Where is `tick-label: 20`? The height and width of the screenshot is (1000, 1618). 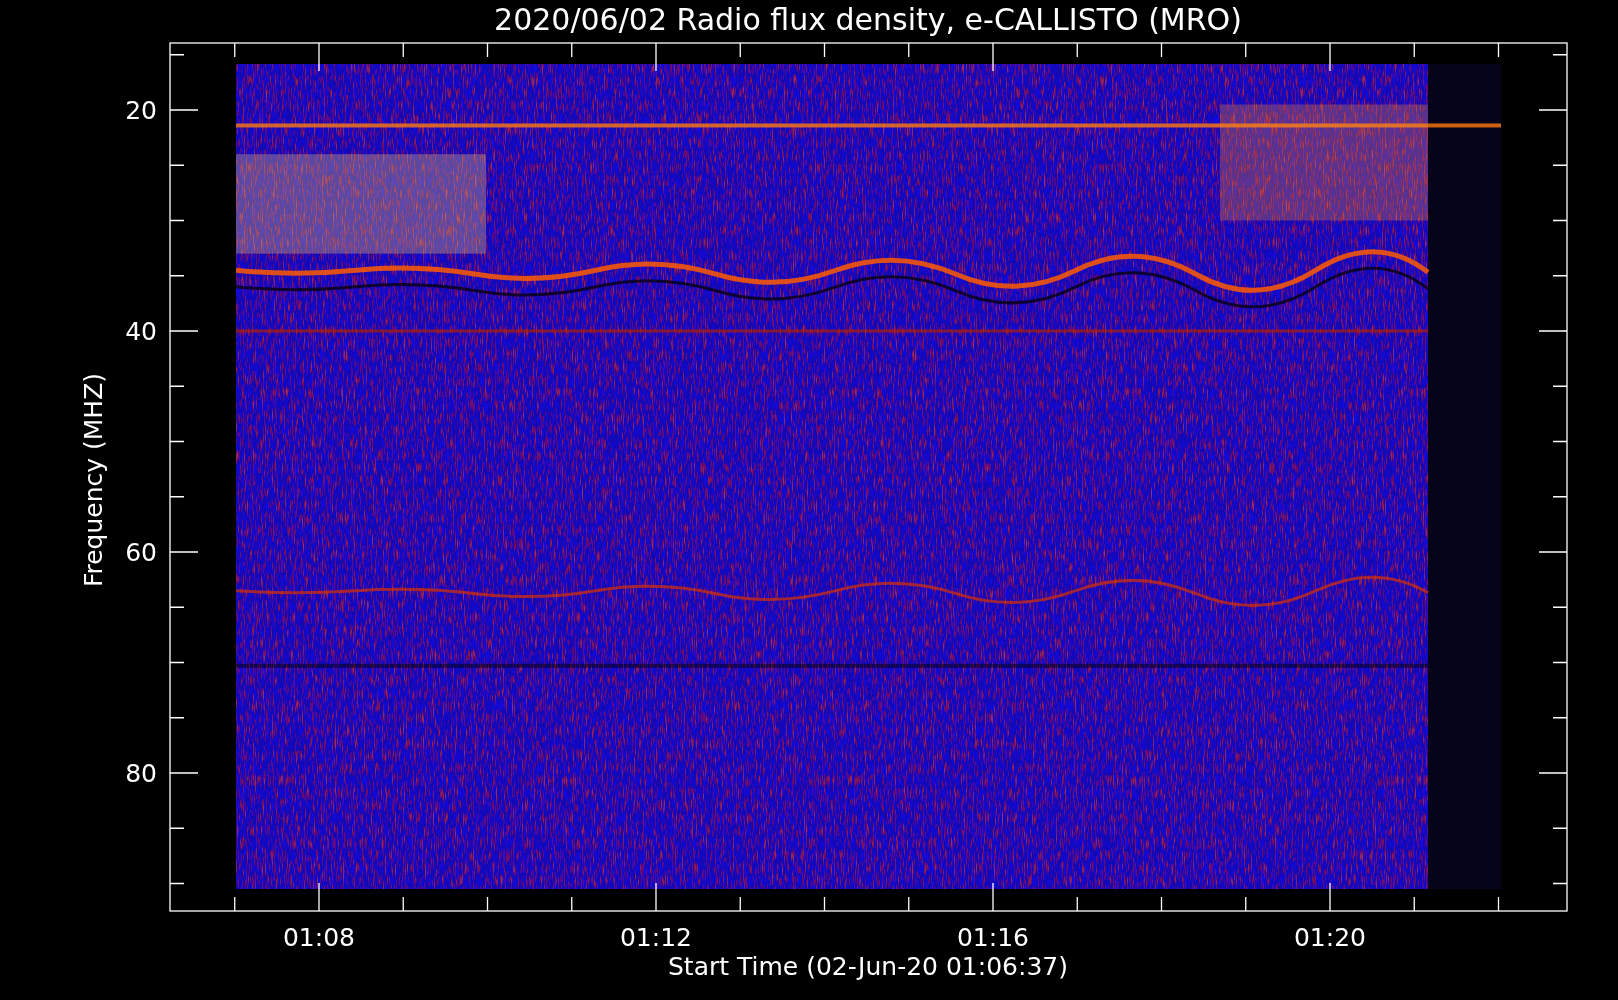 tick-label: 20 is located at coordinates (141, 110).